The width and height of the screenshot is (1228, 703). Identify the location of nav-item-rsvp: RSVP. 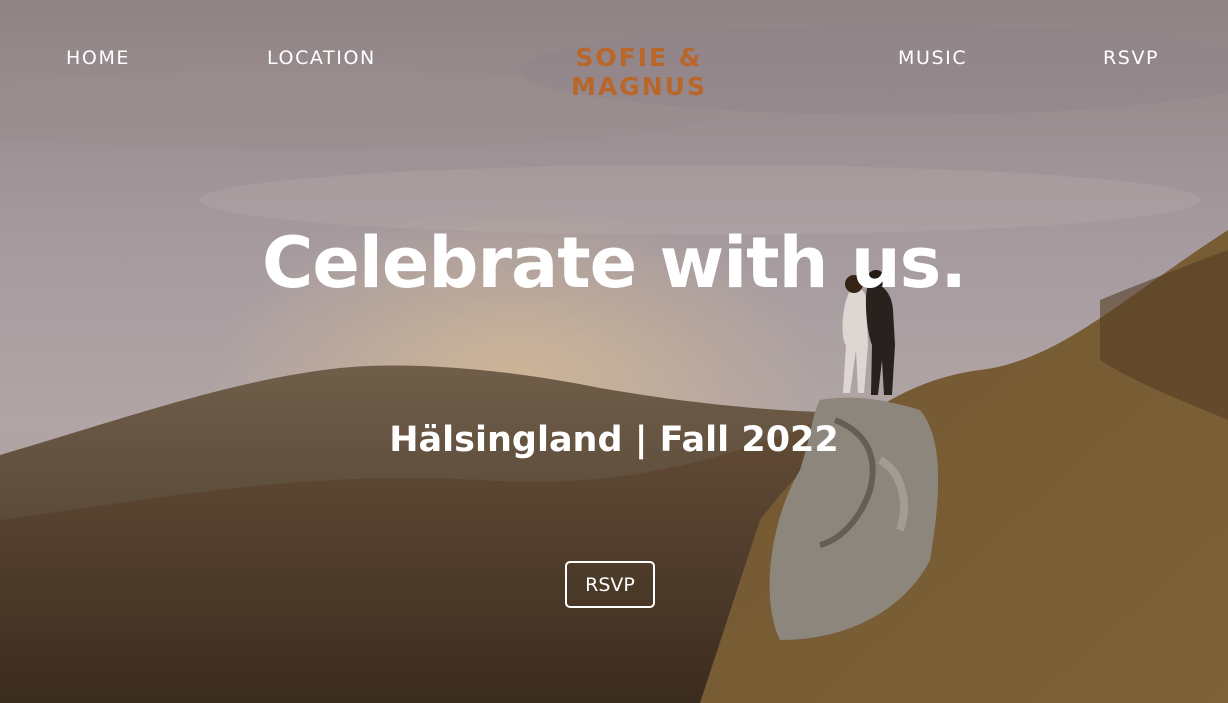
(1131, 58).